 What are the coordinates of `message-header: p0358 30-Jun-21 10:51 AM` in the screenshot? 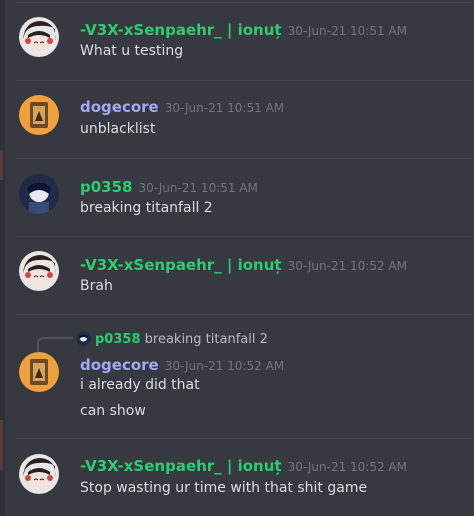 It's located at (169, 186).